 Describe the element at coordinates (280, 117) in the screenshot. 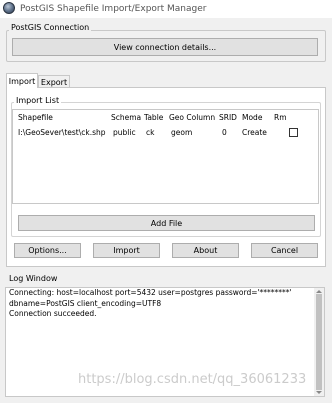

I see `column-header-rm: Rm` at that location.